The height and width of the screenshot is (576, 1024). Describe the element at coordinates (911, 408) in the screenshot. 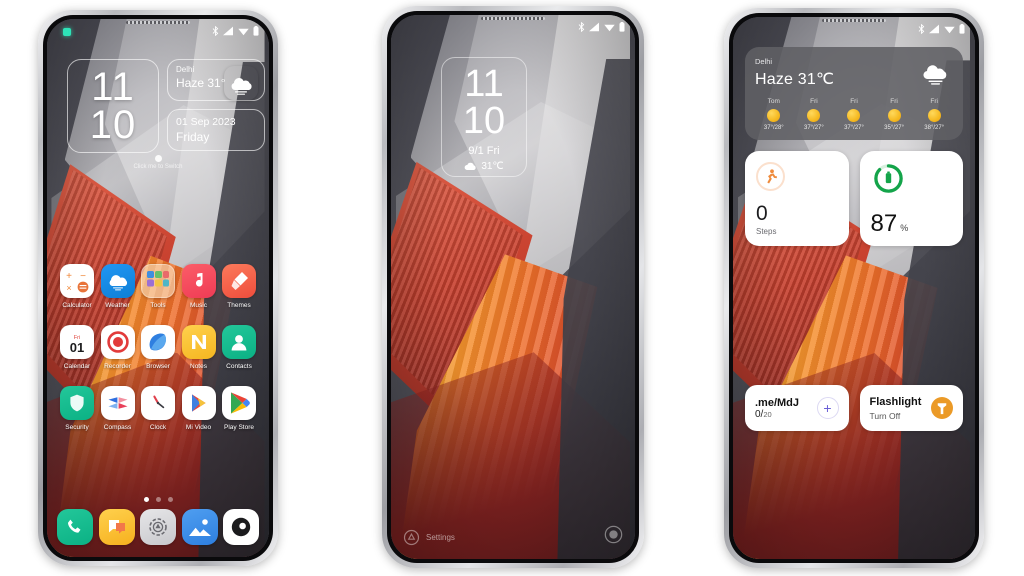

I see `flashlight-widget: Flashlight Turn Off` at that location.